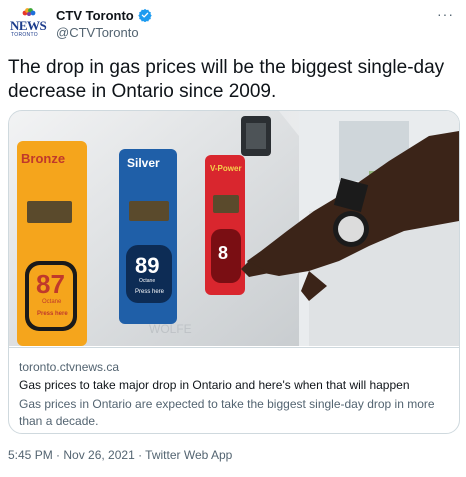  I want to click on more-options-icon: ···, so click(445, 14).